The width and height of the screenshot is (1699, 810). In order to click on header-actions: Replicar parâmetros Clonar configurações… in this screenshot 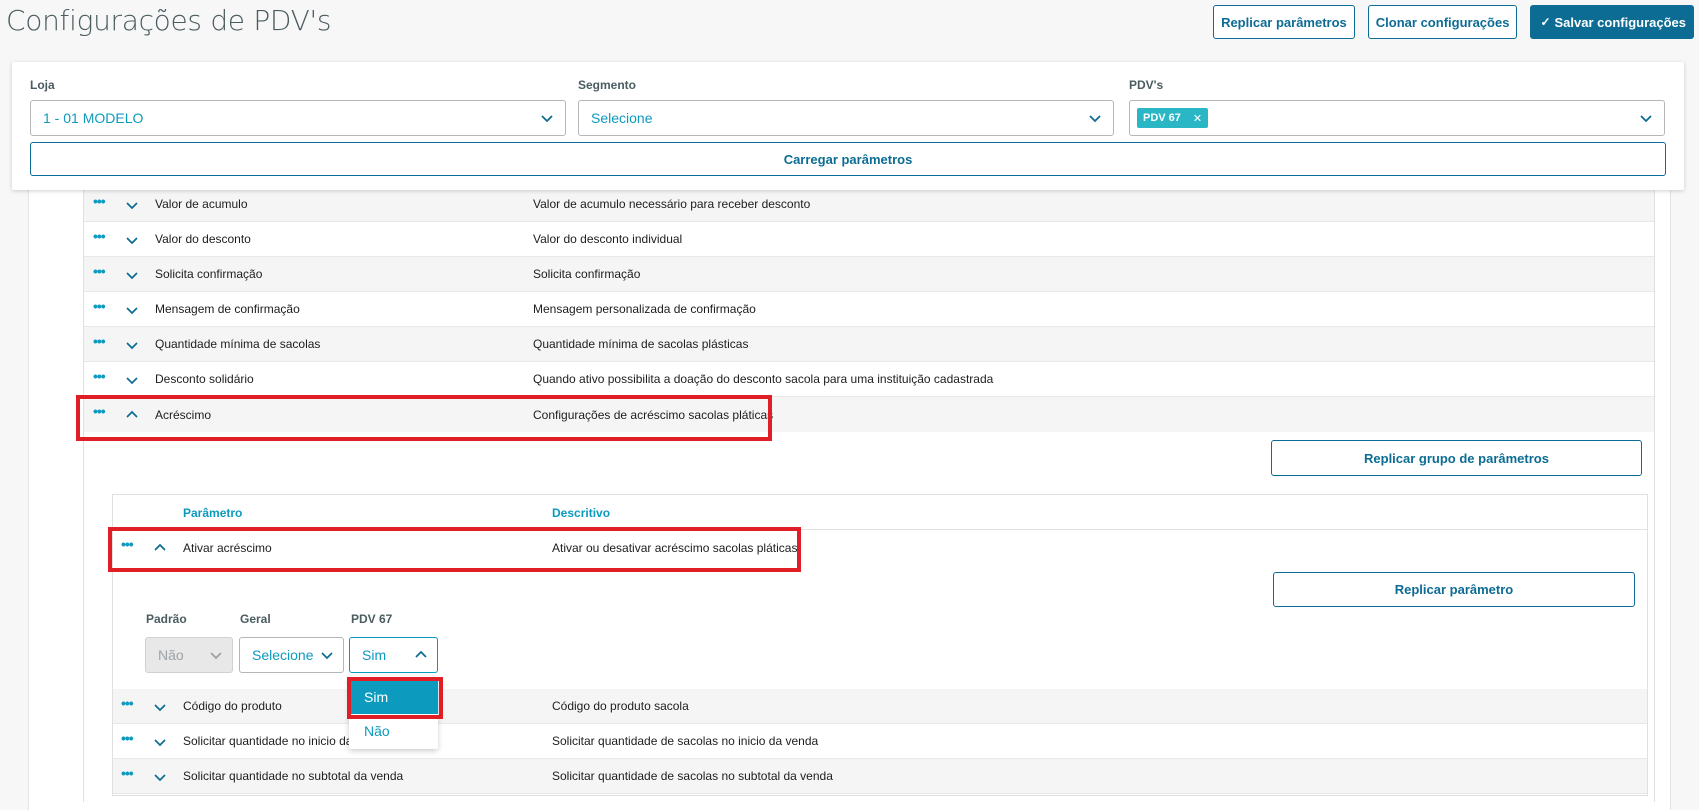, I will do `click(1453, 22)`.